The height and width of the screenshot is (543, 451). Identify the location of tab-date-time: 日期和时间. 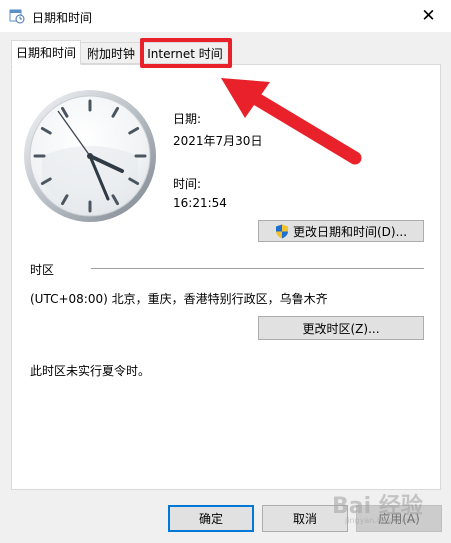
(46, 52).